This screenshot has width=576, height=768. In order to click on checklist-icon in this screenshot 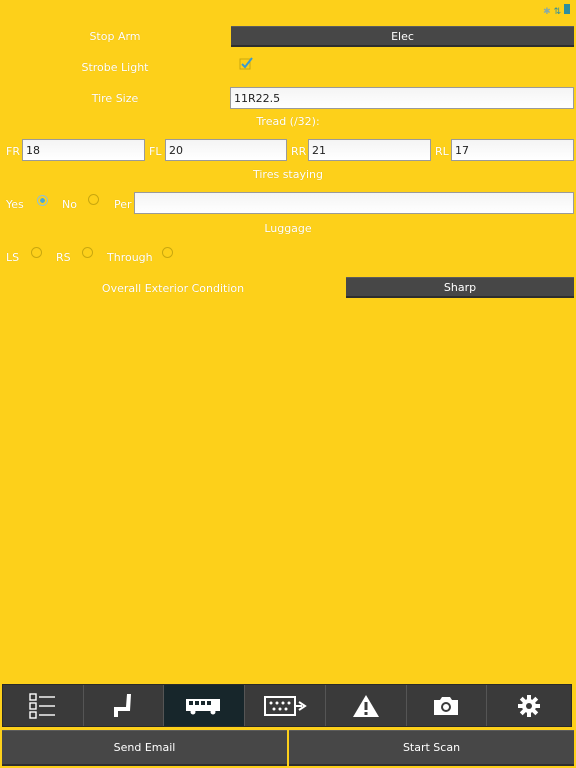, I will do `click(42, 705)`.